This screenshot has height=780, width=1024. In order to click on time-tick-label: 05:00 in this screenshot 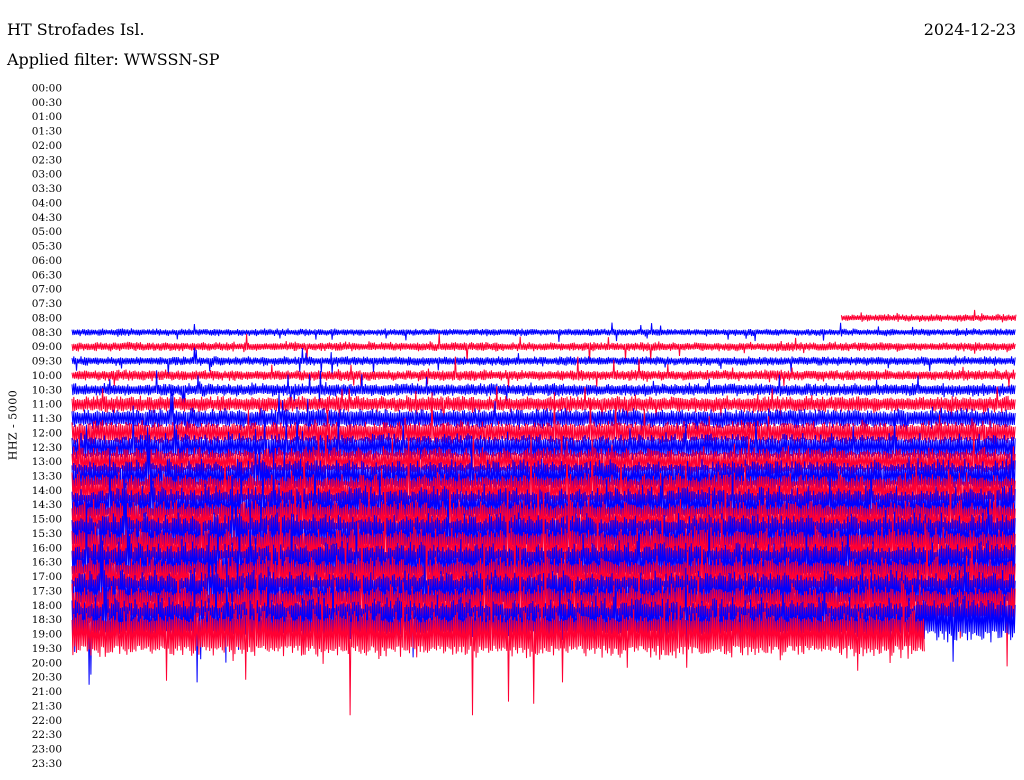, I will do `click(47, 232)`.